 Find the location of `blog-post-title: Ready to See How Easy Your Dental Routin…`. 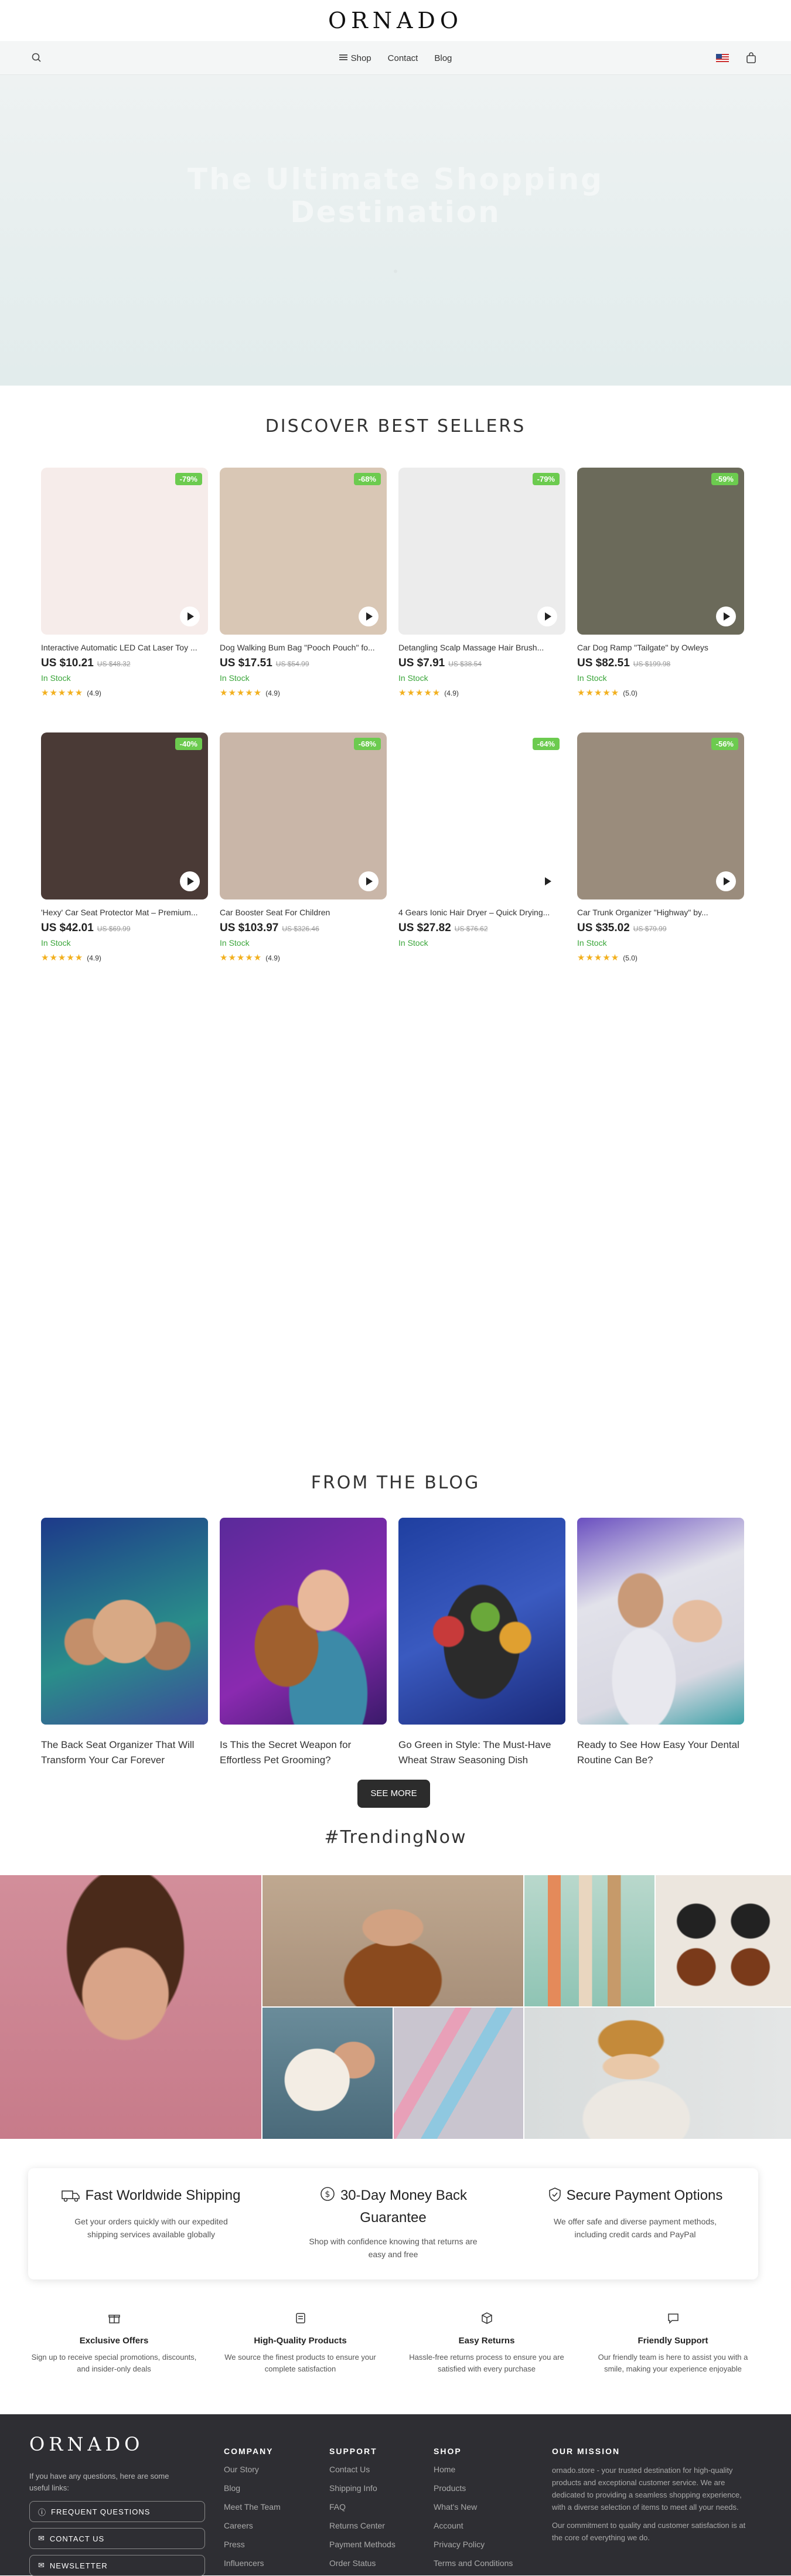

blog-post-title: Ready to See How Easy Your Dental Routin… is located at coordinates (660, 1752).